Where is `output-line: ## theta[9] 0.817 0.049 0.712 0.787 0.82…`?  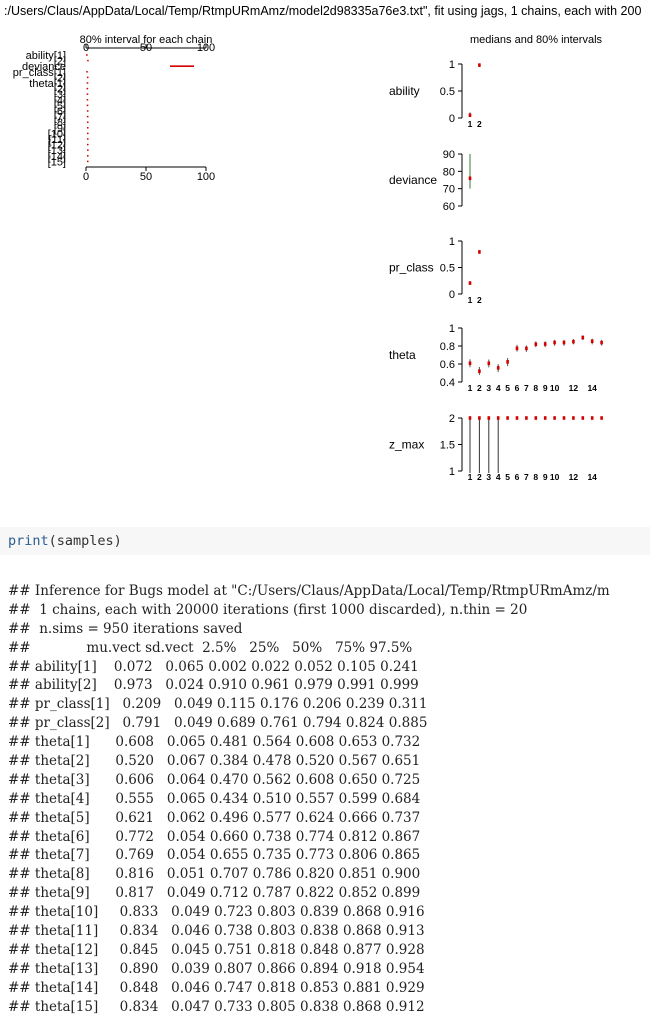 output-line: ## theta[9] 0.817 0.049 0.712 0.787 0.82… is located at coordinates (214, 893).